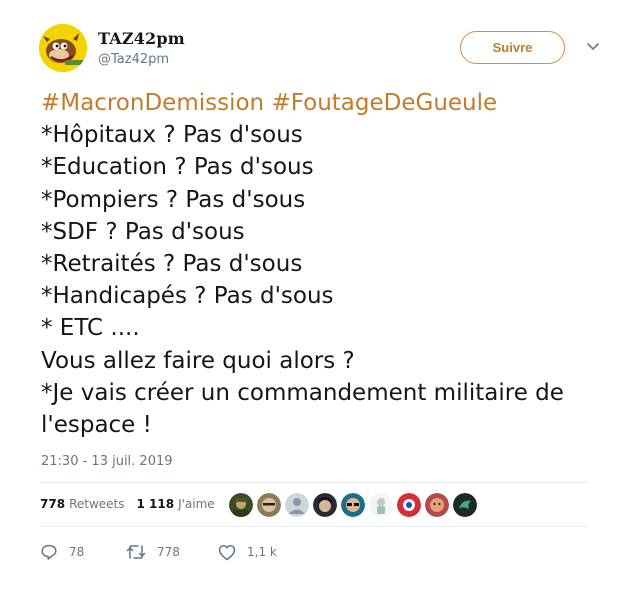 This screenshot has height=591, width=628. What do you see at coordinates (107, 461) in the screenshot?
I see `tweet-timestamp: 21:30 - 13 juil. 2019` at bounding box center [107, 461].